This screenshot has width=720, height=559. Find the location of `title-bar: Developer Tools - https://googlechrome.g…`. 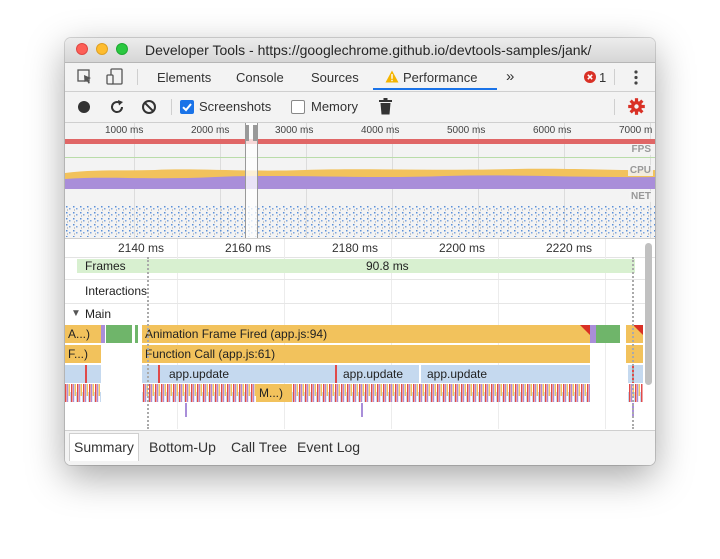

title-bar: Developer Tools - https://googlechrome.g… is located at coordinates (360, 50).